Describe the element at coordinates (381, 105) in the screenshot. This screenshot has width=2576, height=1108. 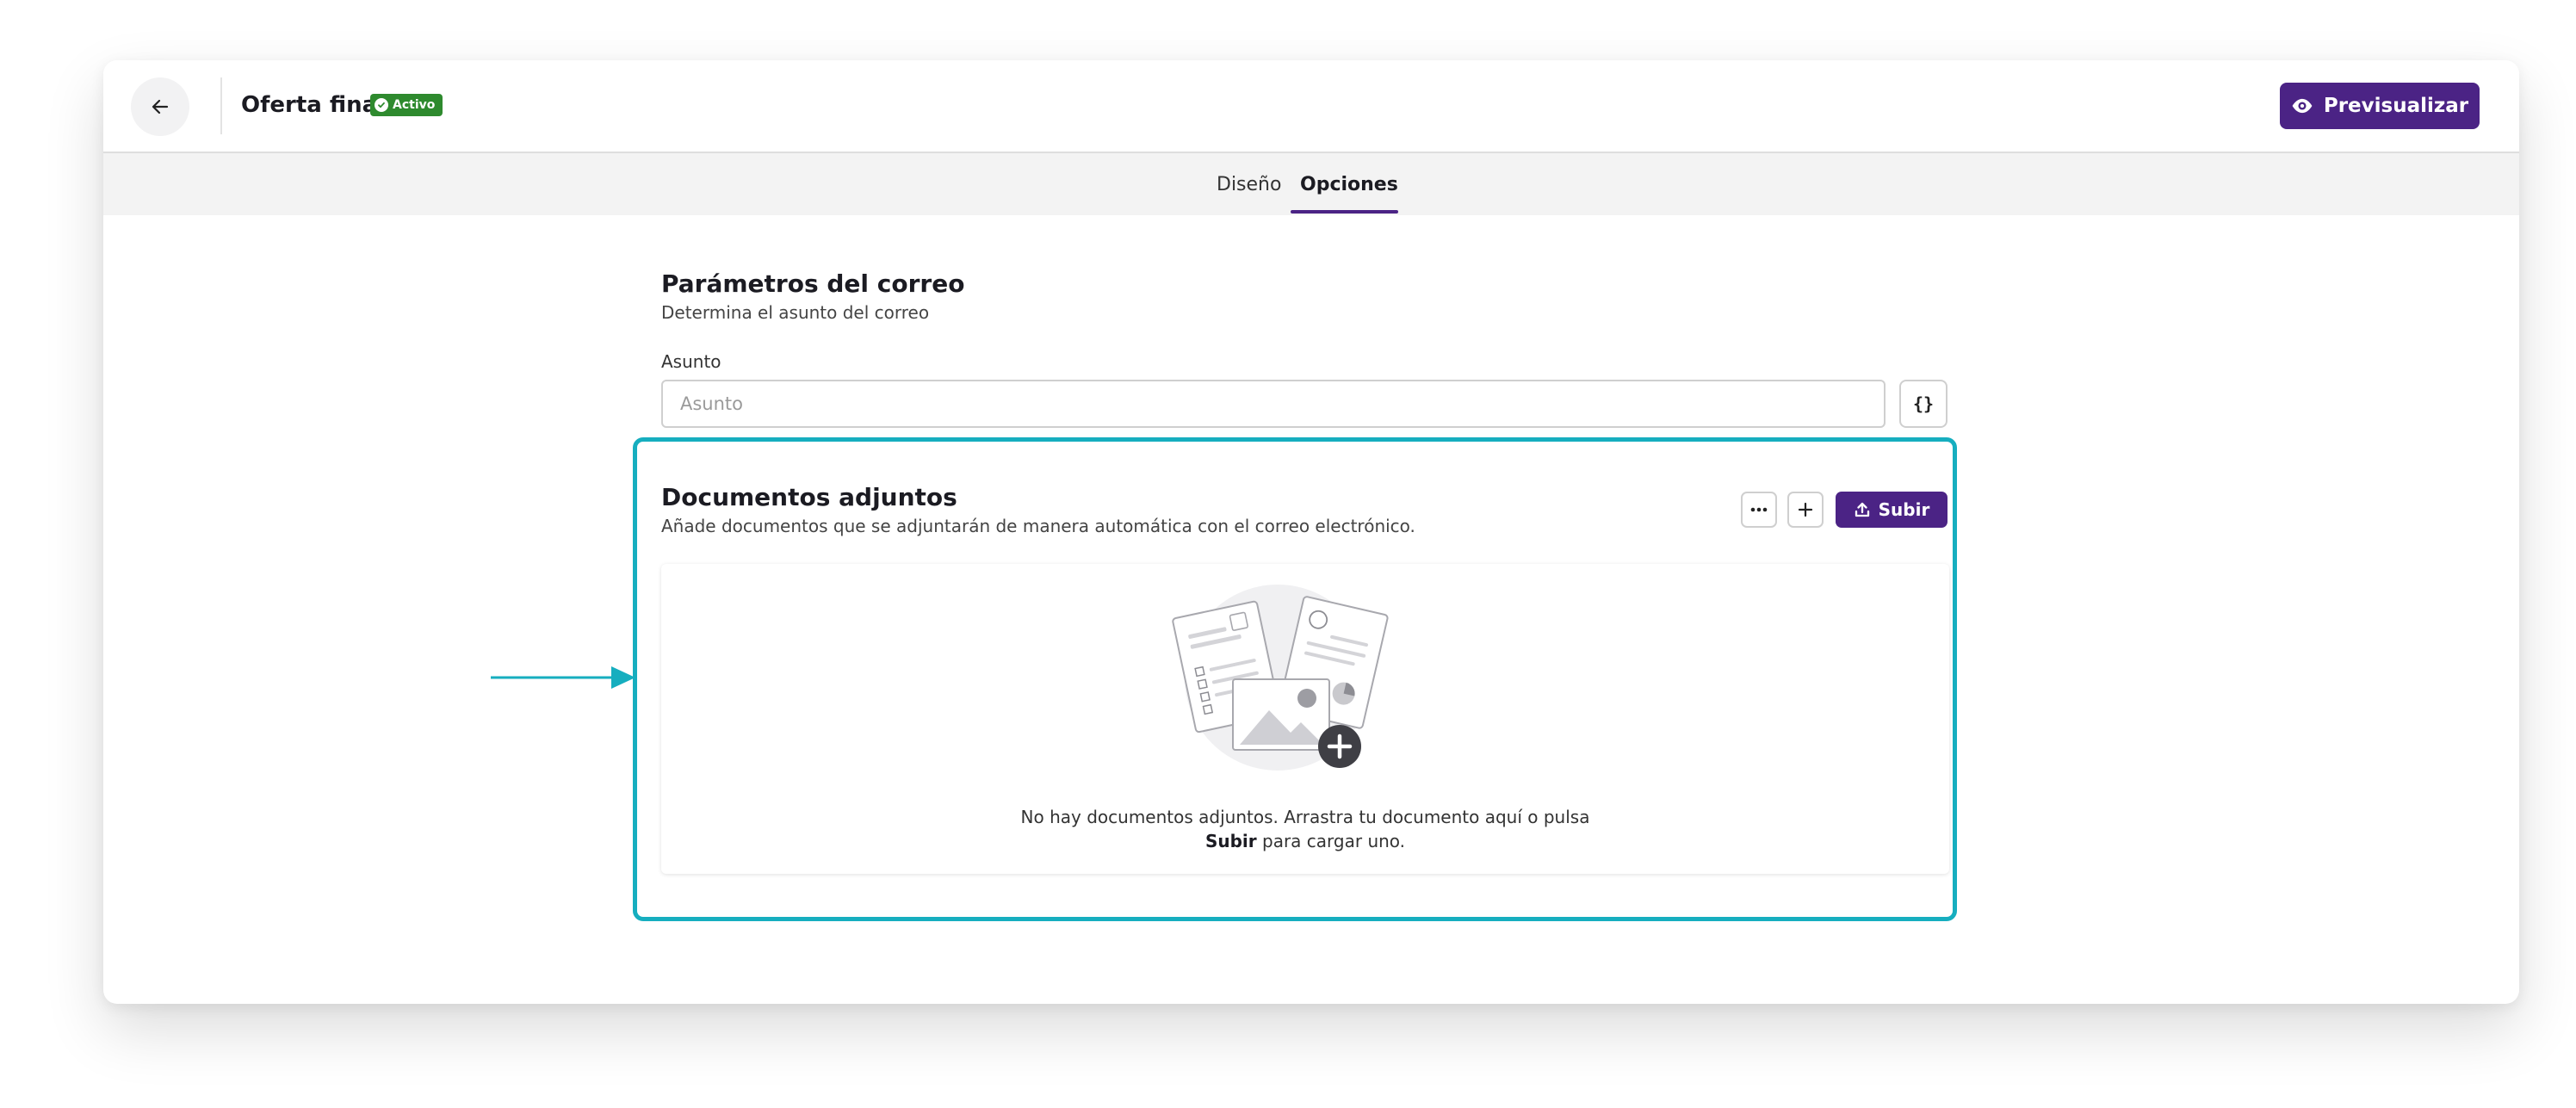
I see `check-circle-icon` at that location.